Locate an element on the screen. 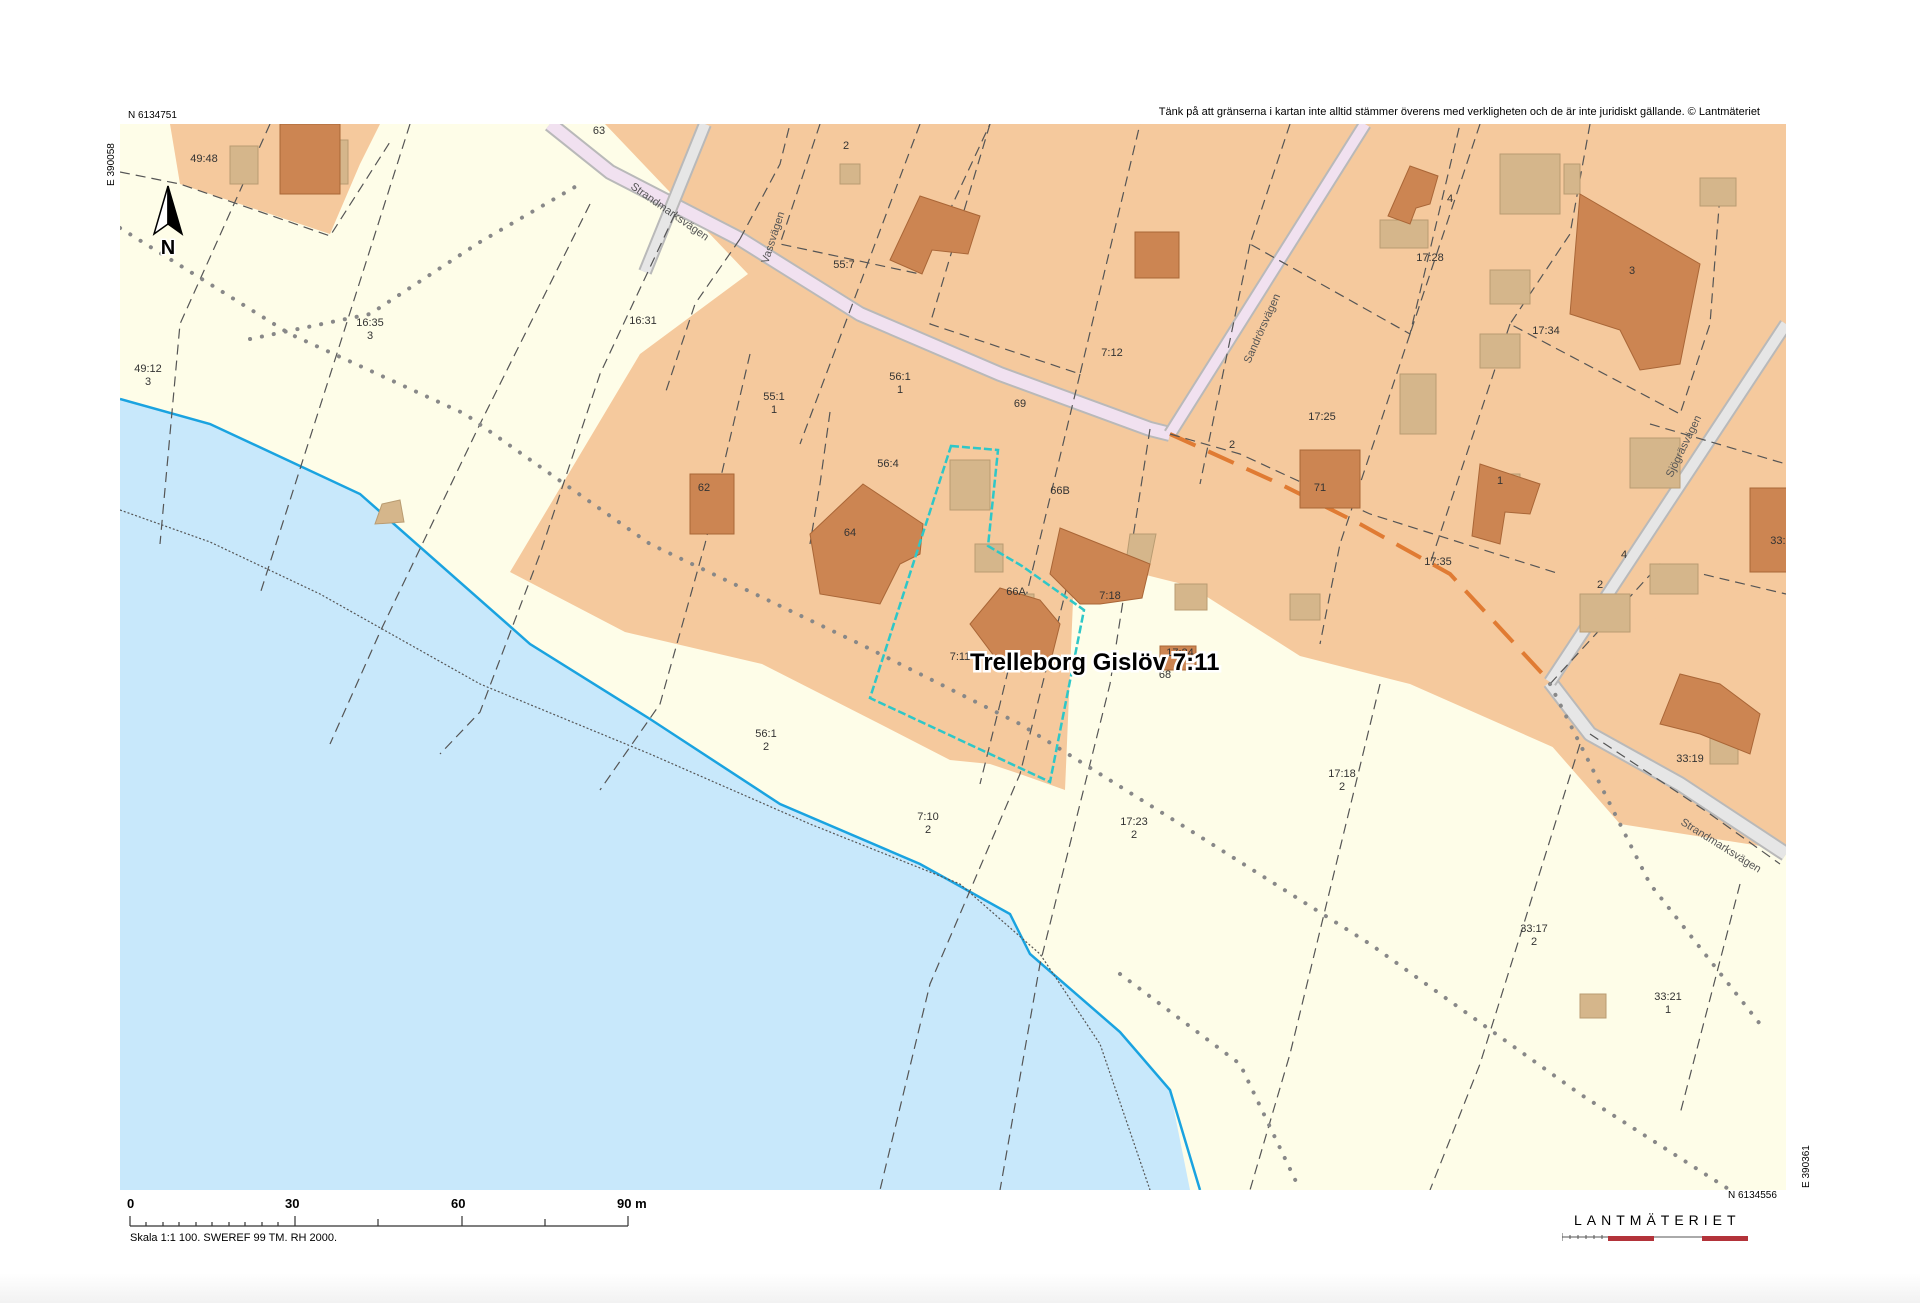 The width and height of the screenshot is (1920, 1303). scale-tick-label: 30 is located at coordinates (292, 1203).